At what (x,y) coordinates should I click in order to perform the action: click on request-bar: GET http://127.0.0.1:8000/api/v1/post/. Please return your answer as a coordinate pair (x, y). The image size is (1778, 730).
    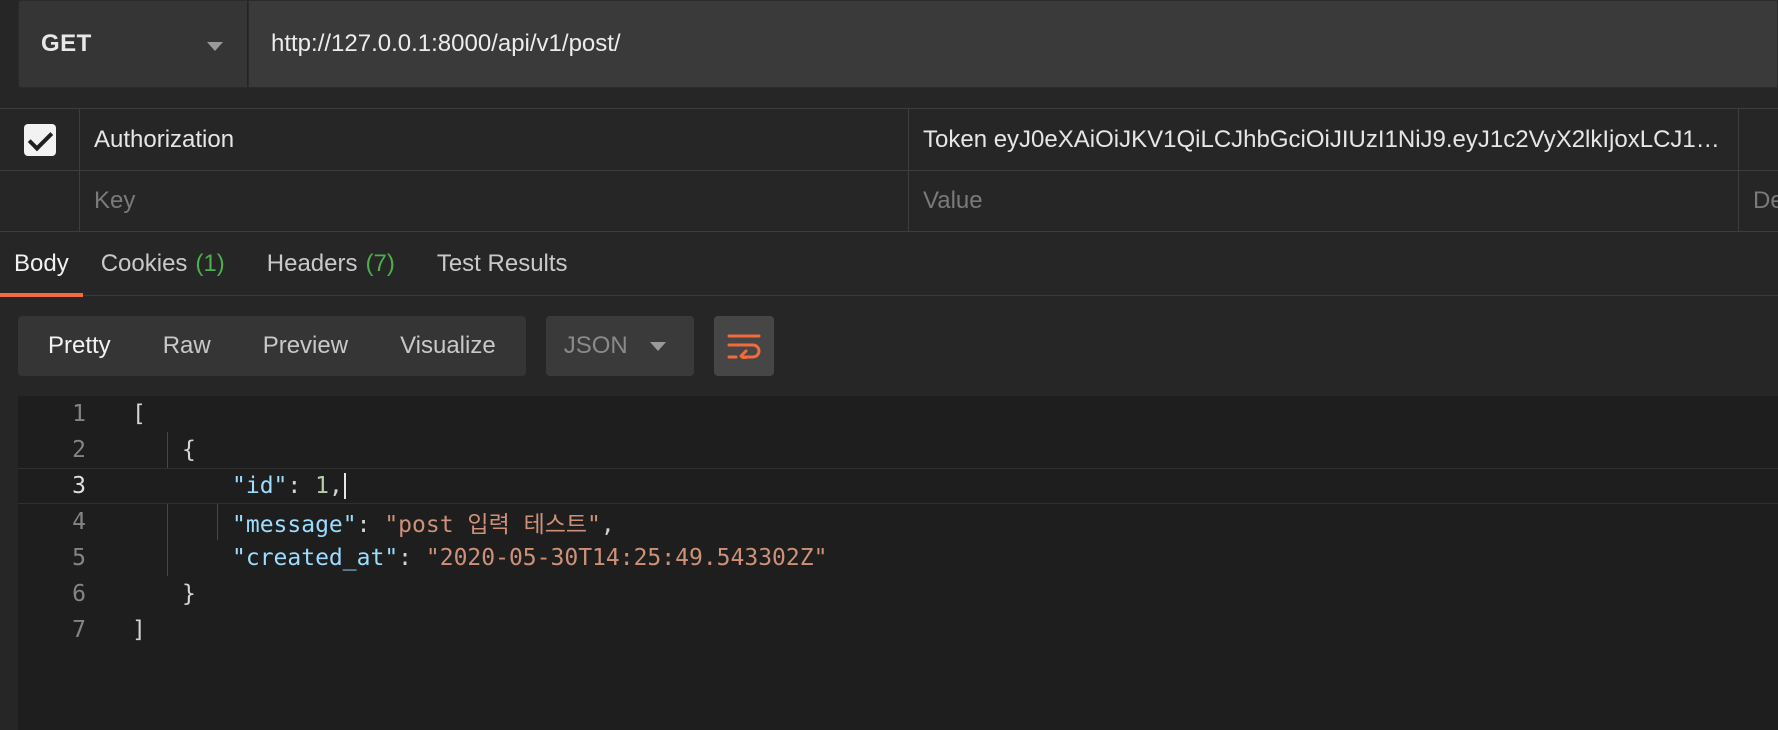
    Looking at the image, I should click on (898, 44).